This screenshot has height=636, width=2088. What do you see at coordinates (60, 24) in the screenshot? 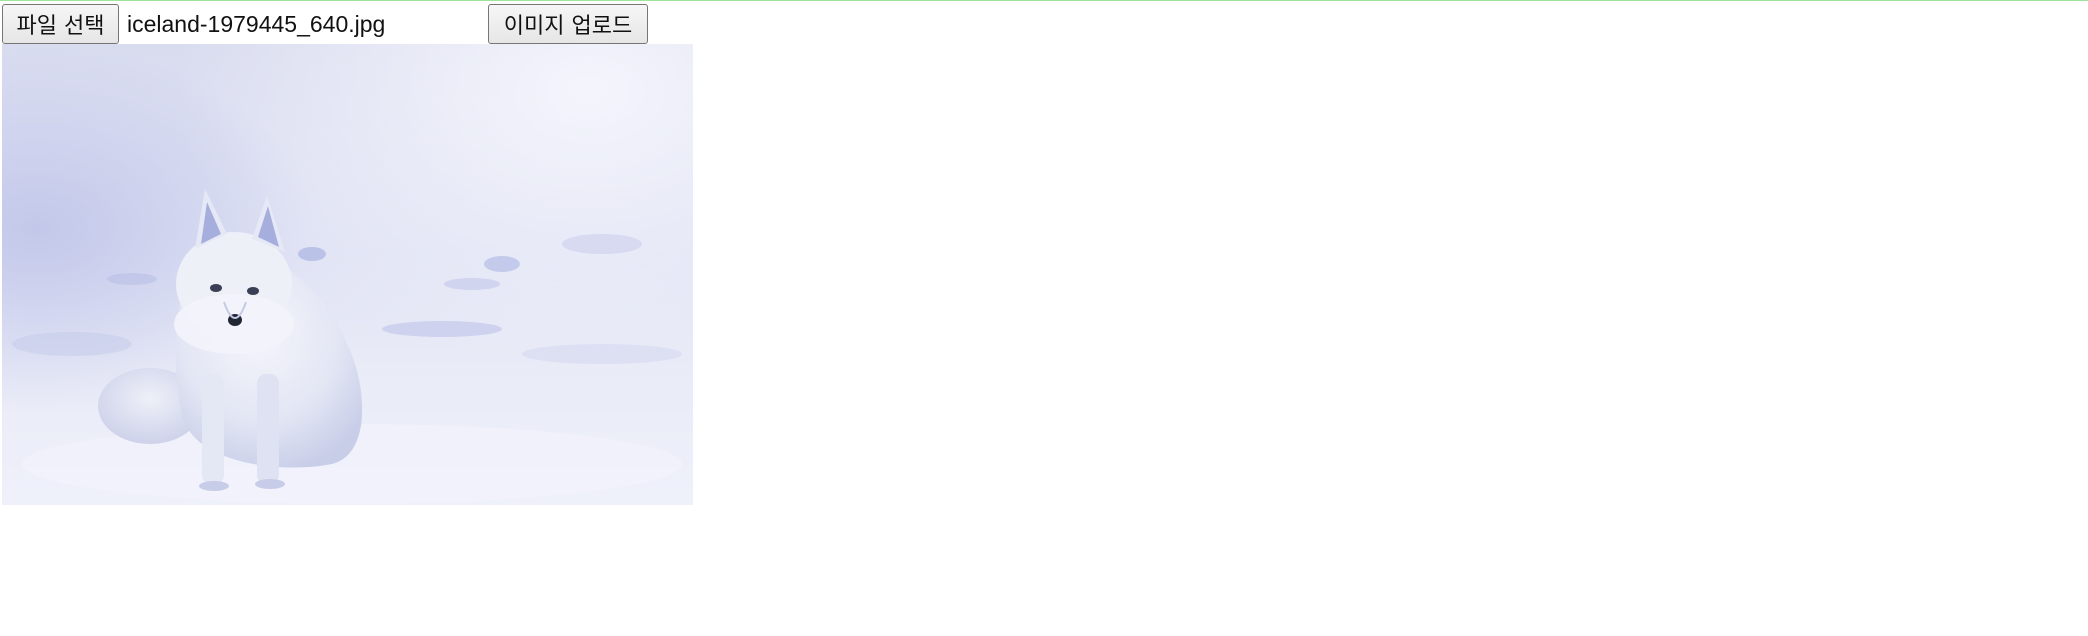
I see `choose-file-button: 파일 선택` at bounding box center [60, 24].